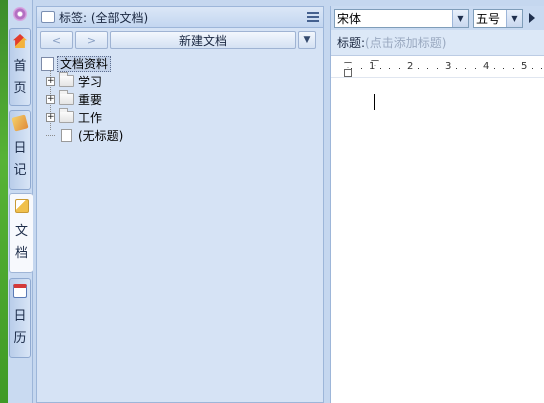 The height and width of the screenshot is (403, 544). I want to click on panel-title: 标签: (全部文档), so click(104, 17).